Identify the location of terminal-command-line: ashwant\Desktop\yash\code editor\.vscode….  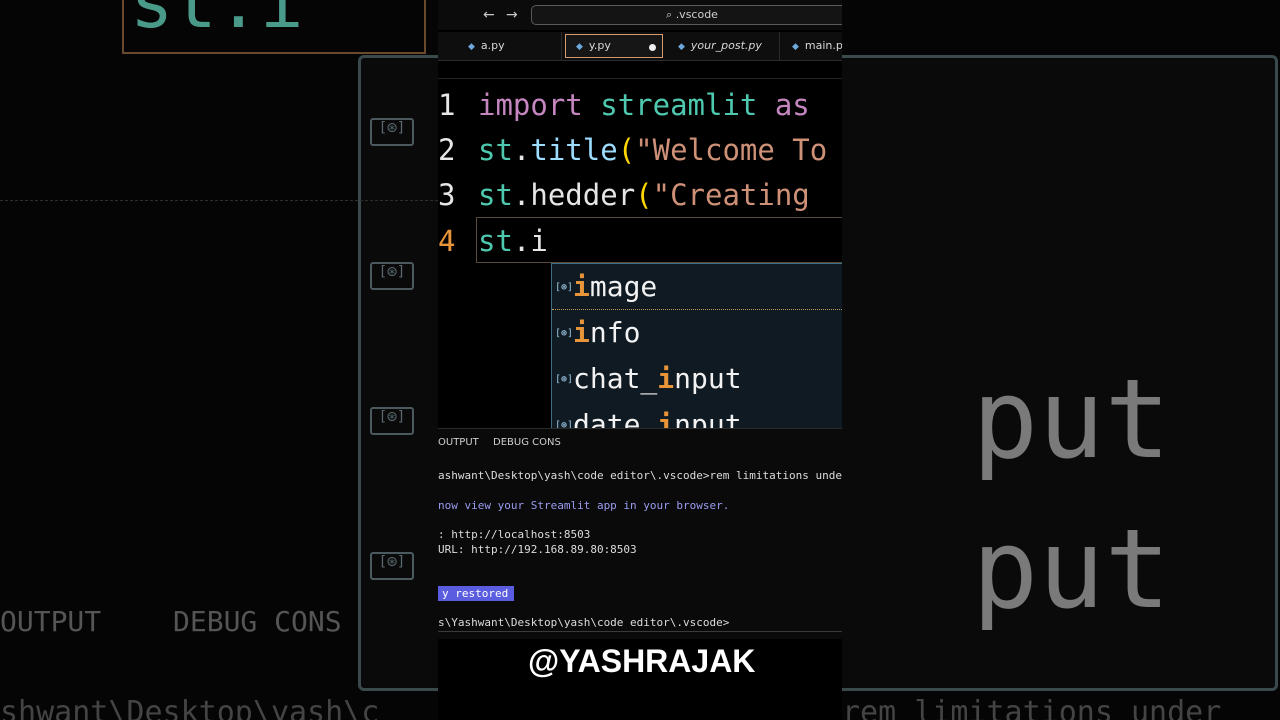
(640, 475).